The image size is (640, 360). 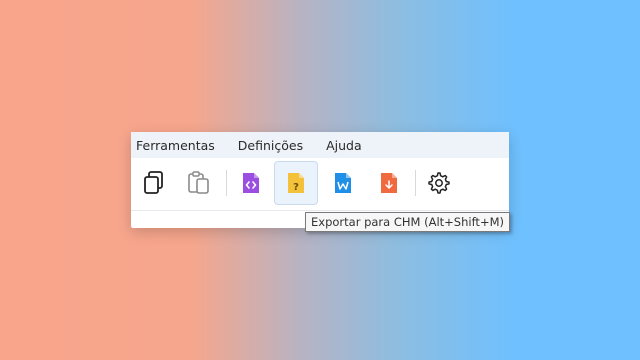 I want to click on menu-ferramentas: Ferramentas, so click(x=175, y=145).